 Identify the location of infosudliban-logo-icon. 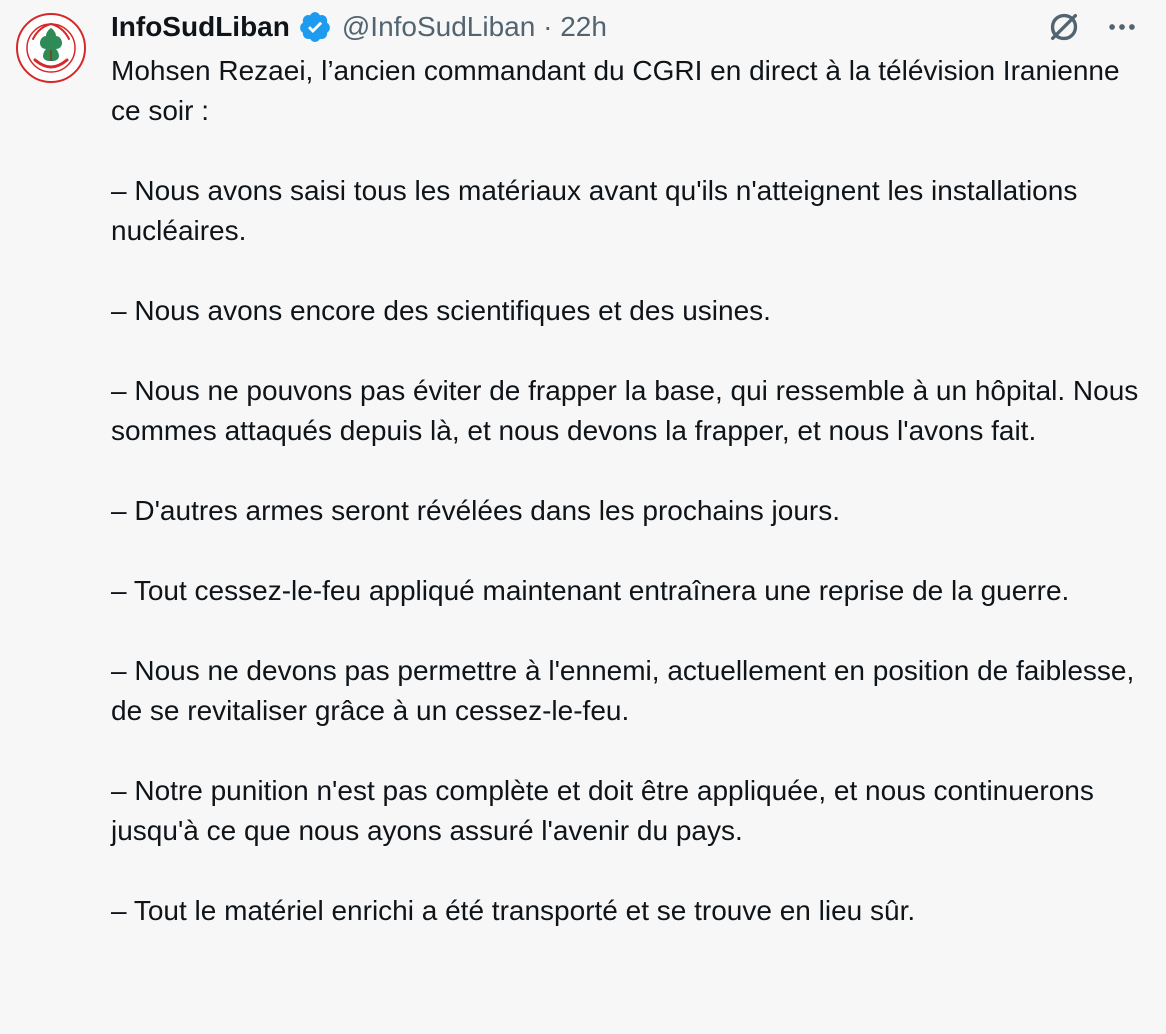
(51, 48).